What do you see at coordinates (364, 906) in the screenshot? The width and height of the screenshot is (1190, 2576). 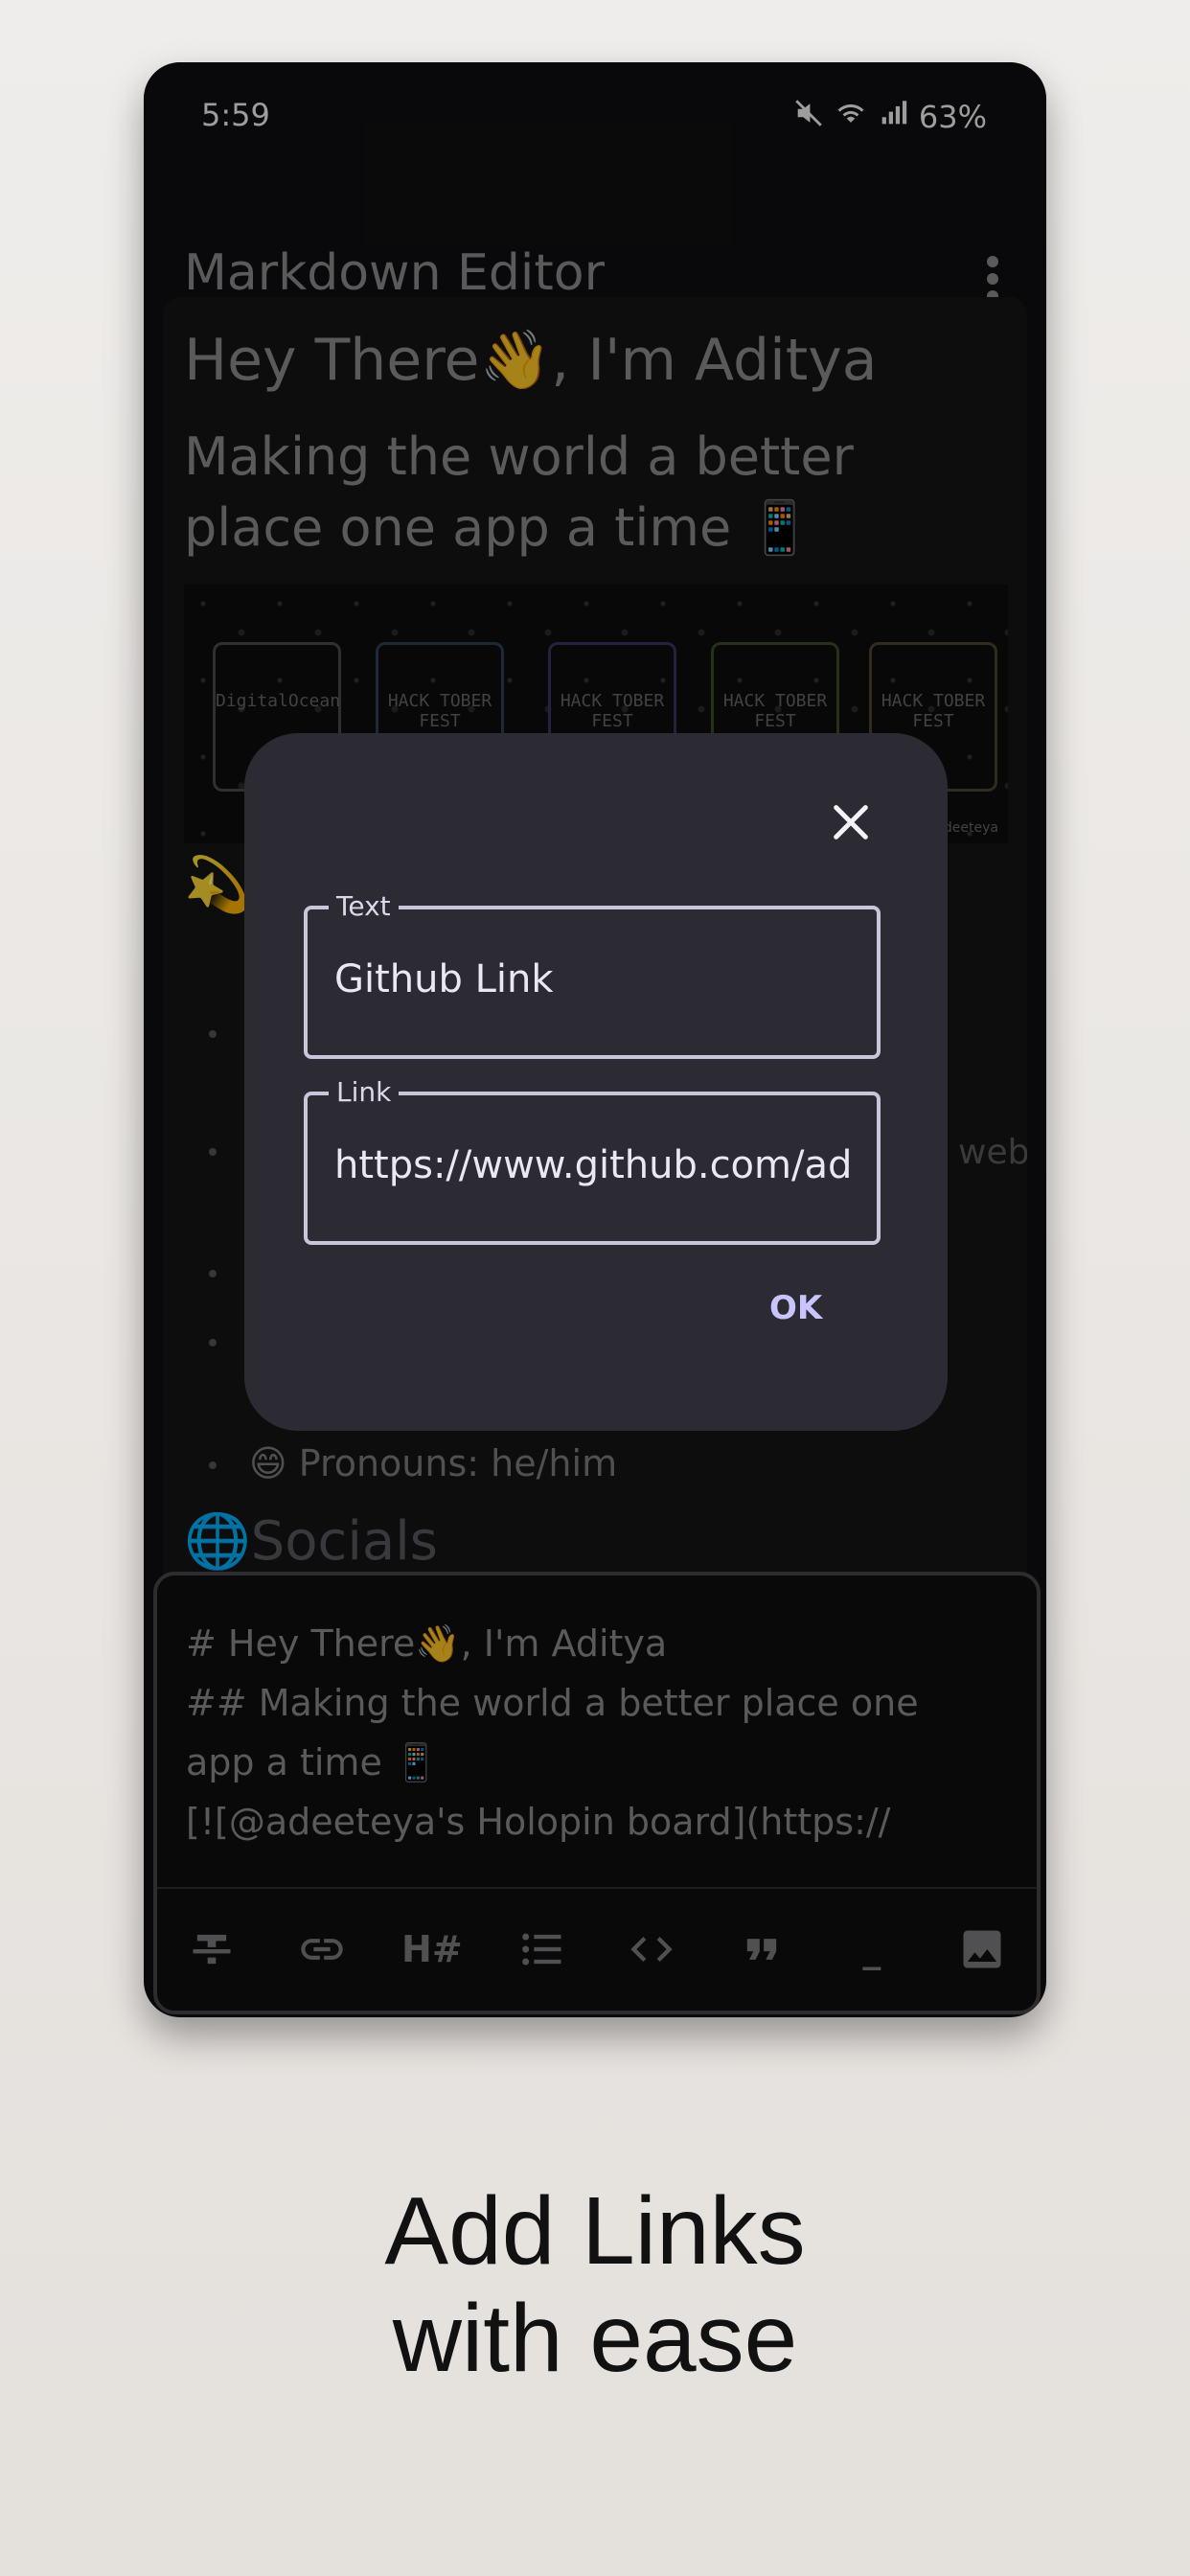 I see `text-field-label: Text` at bounding box center [364, 906].